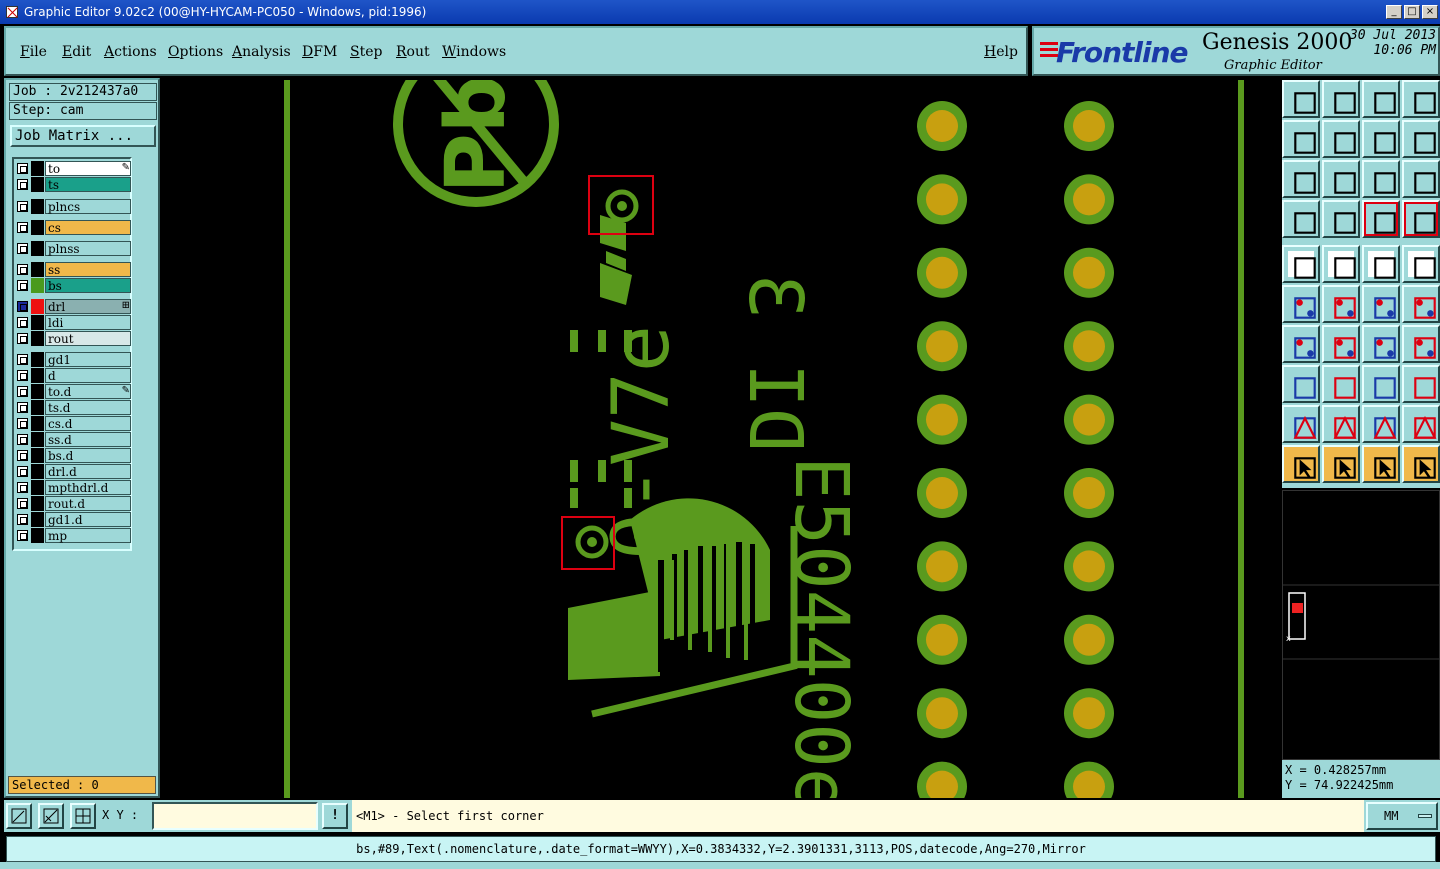 This screenshot has height=869, width=1440. I want to click on layer-row-ldi: ldi, so click(73, 322).